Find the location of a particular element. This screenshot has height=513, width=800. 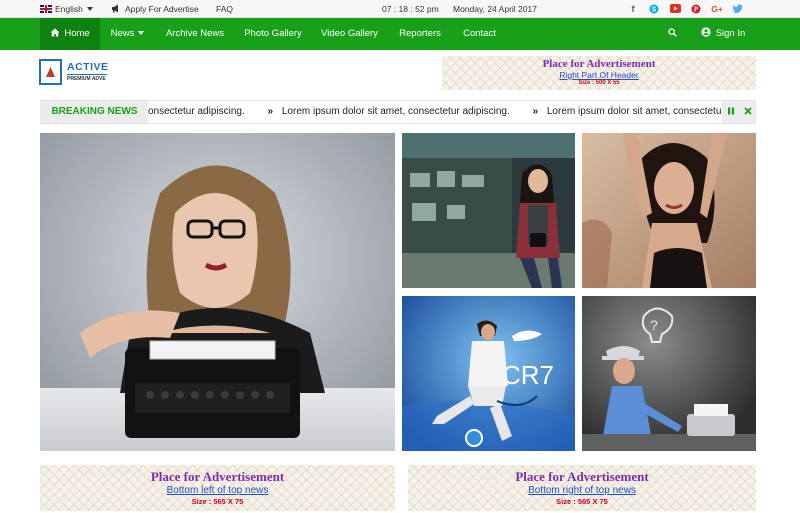

nav-home-label: Home is located at coordinates (77, 33).